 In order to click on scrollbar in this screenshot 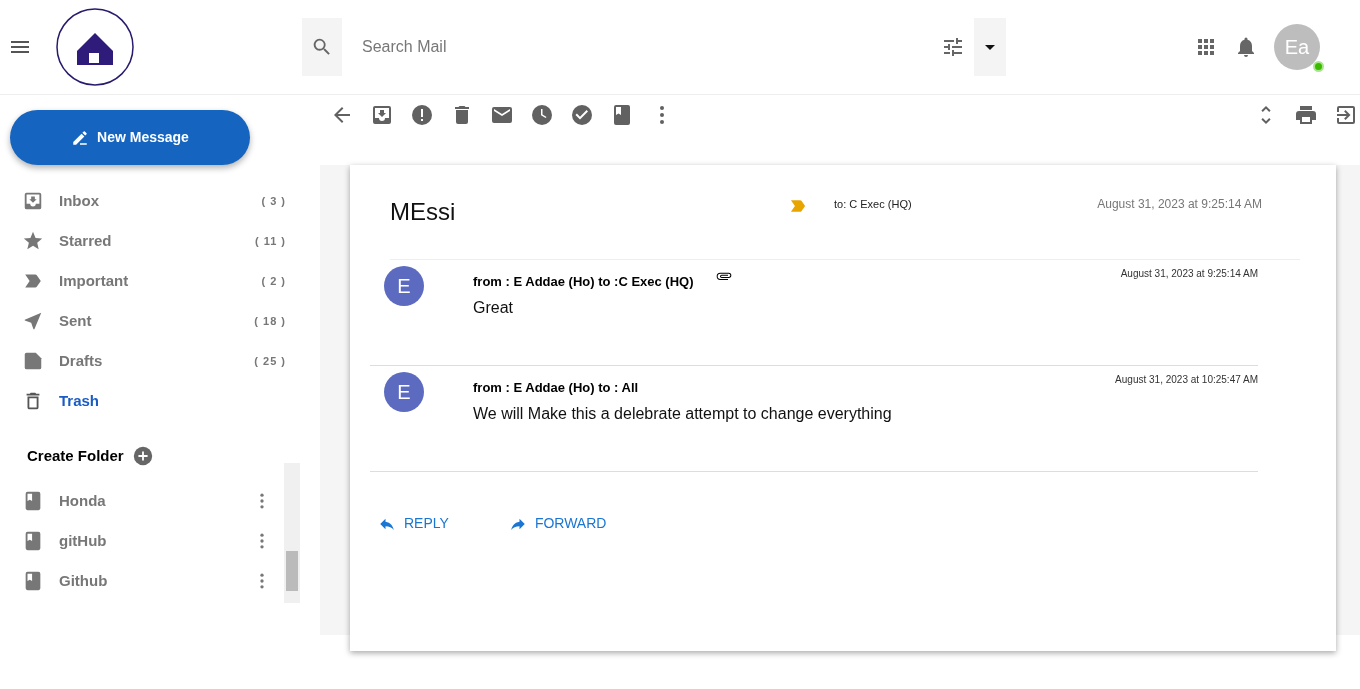, I will do `click(292, 533)`.